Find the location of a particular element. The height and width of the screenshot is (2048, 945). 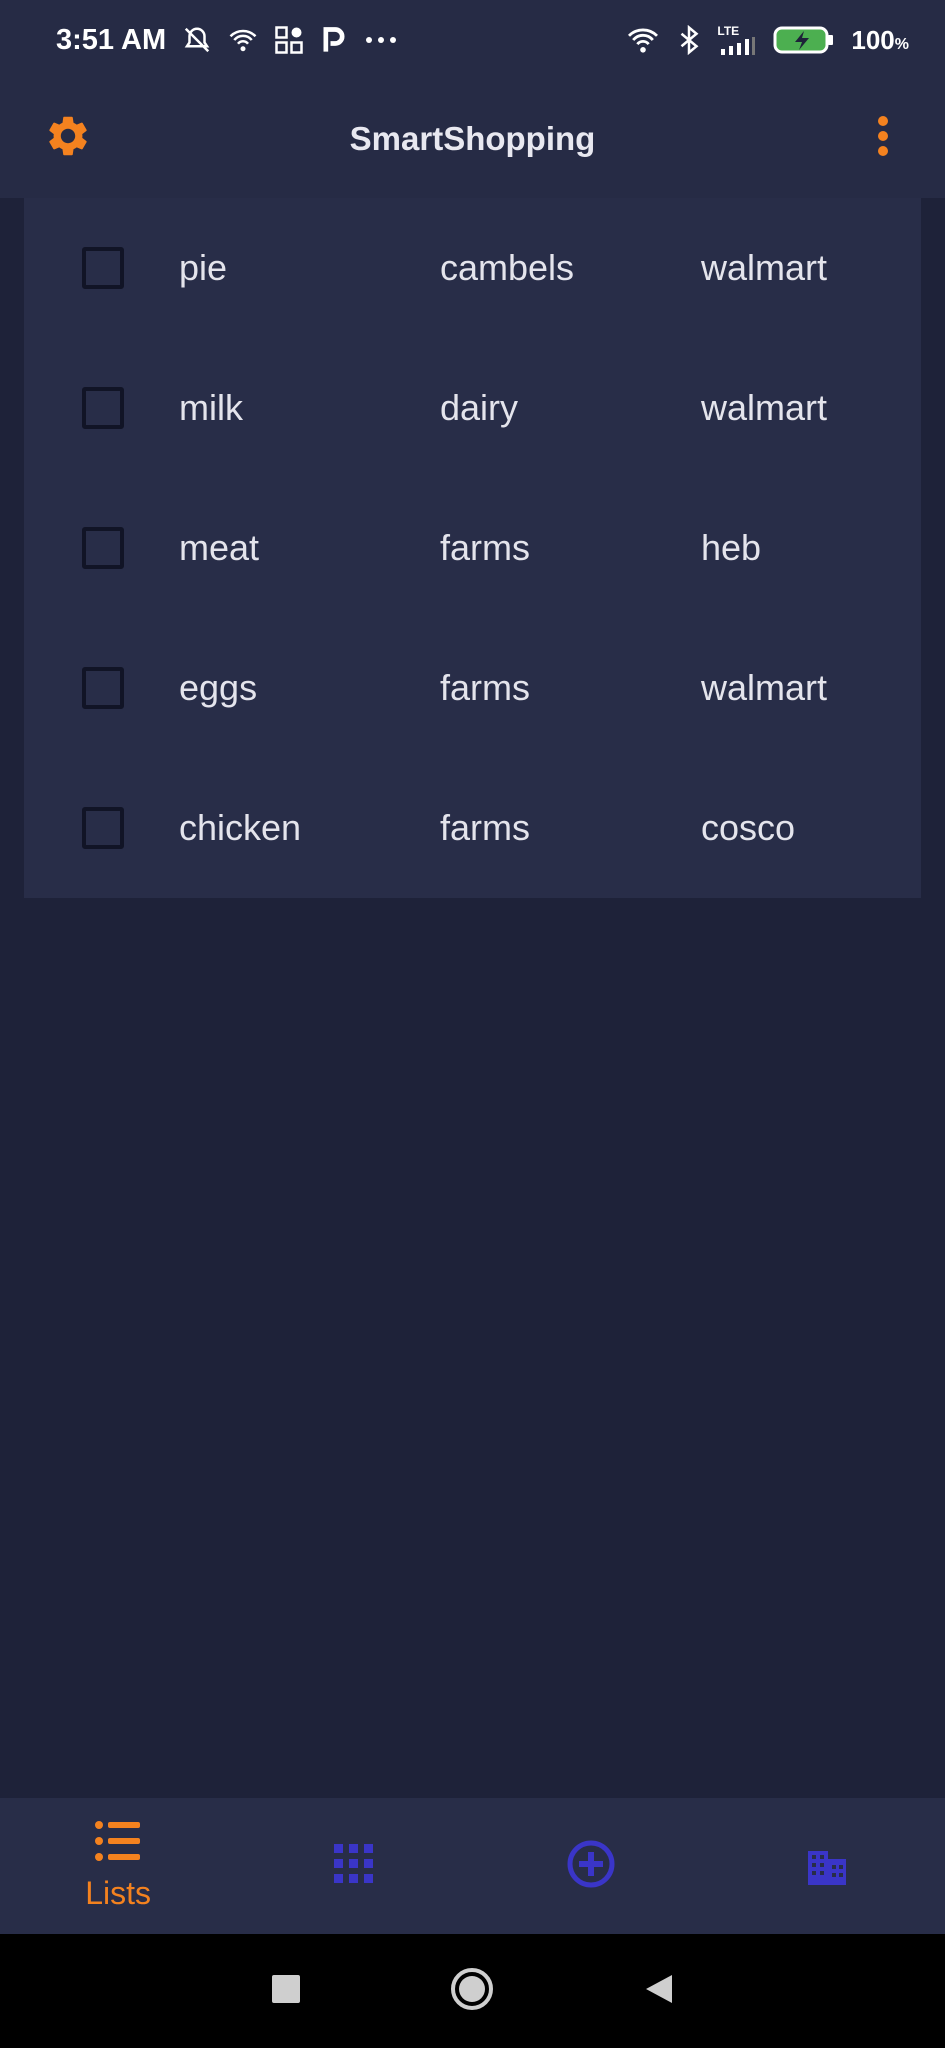

square-recents-icon is located at coordinates (285, 1991).